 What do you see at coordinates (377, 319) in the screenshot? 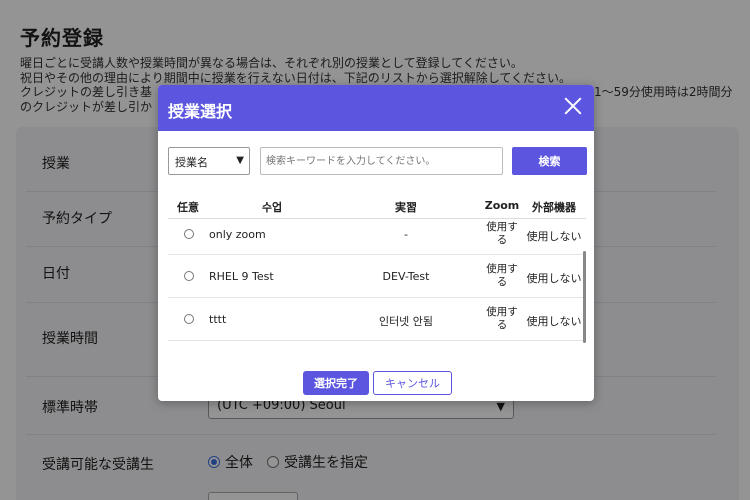
I see `table-row: tttt 인터넷 안됨 使用する 使用しない` at bounding box center [377, 319].